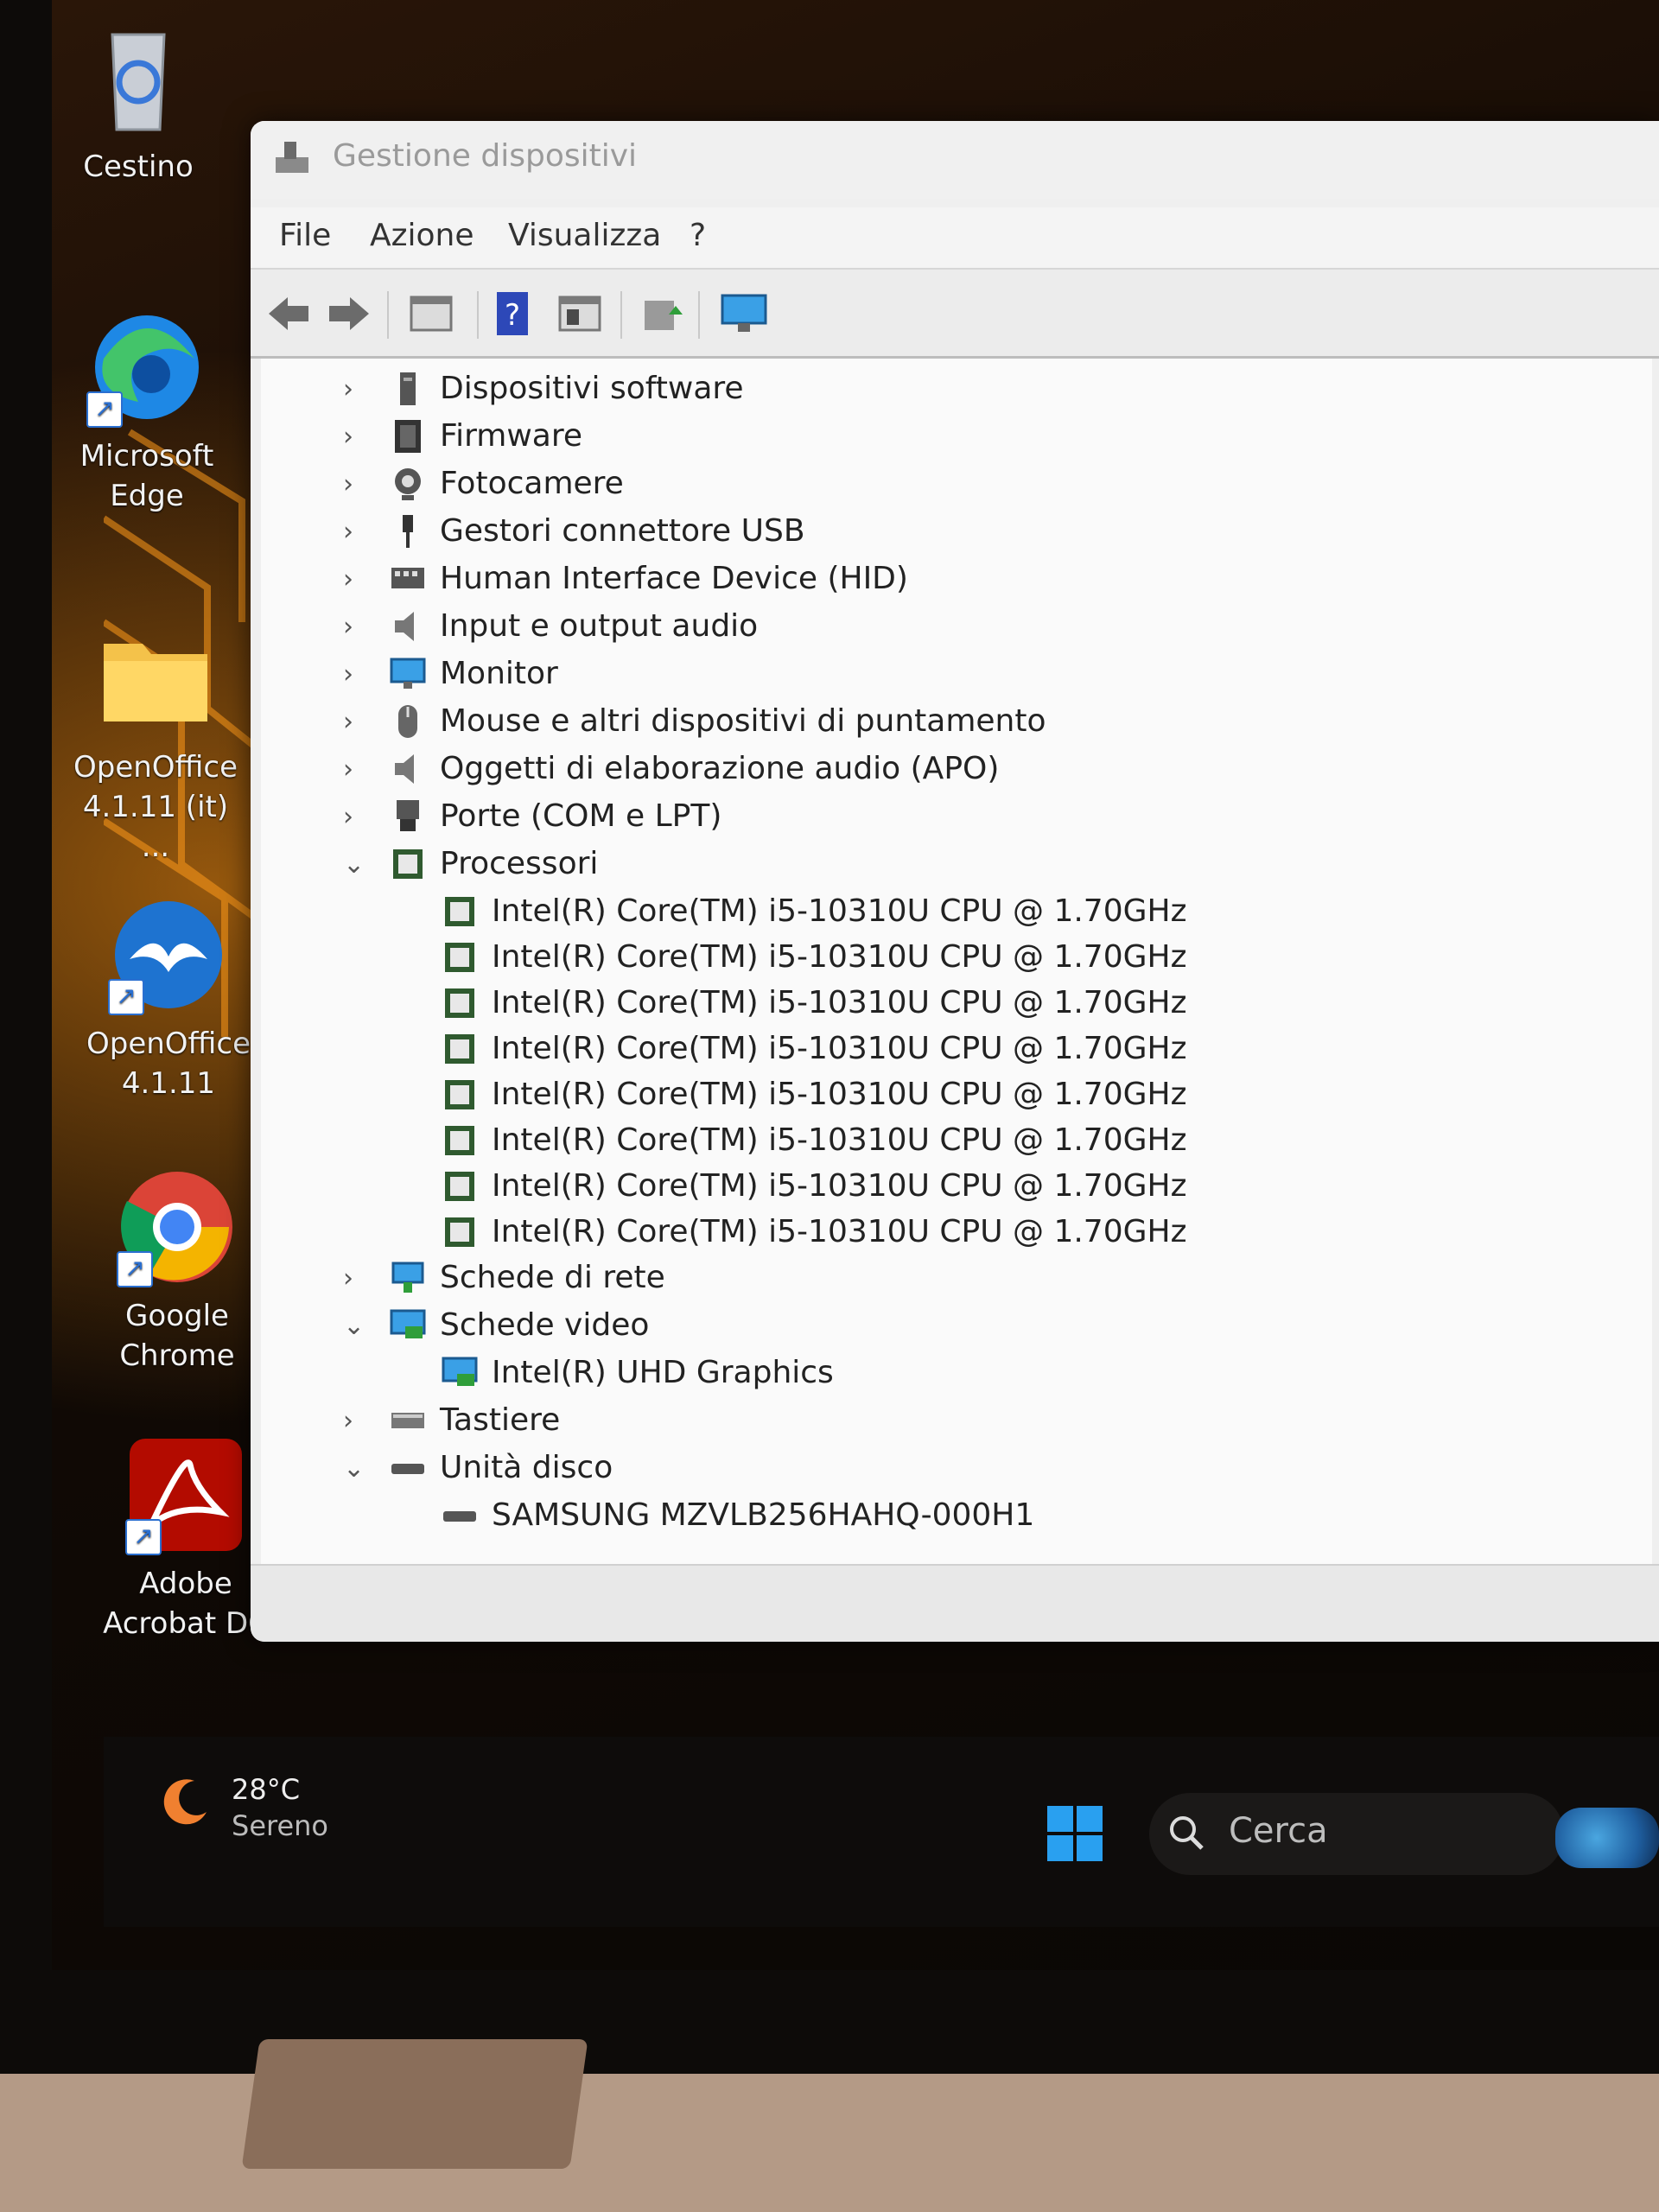 This screenshot has width=1659, height=2212. What do you see at coordinates (147, 496) in the screenshot?
I see `desktop-icon-label: Edge` at bounding box center [147, 496].